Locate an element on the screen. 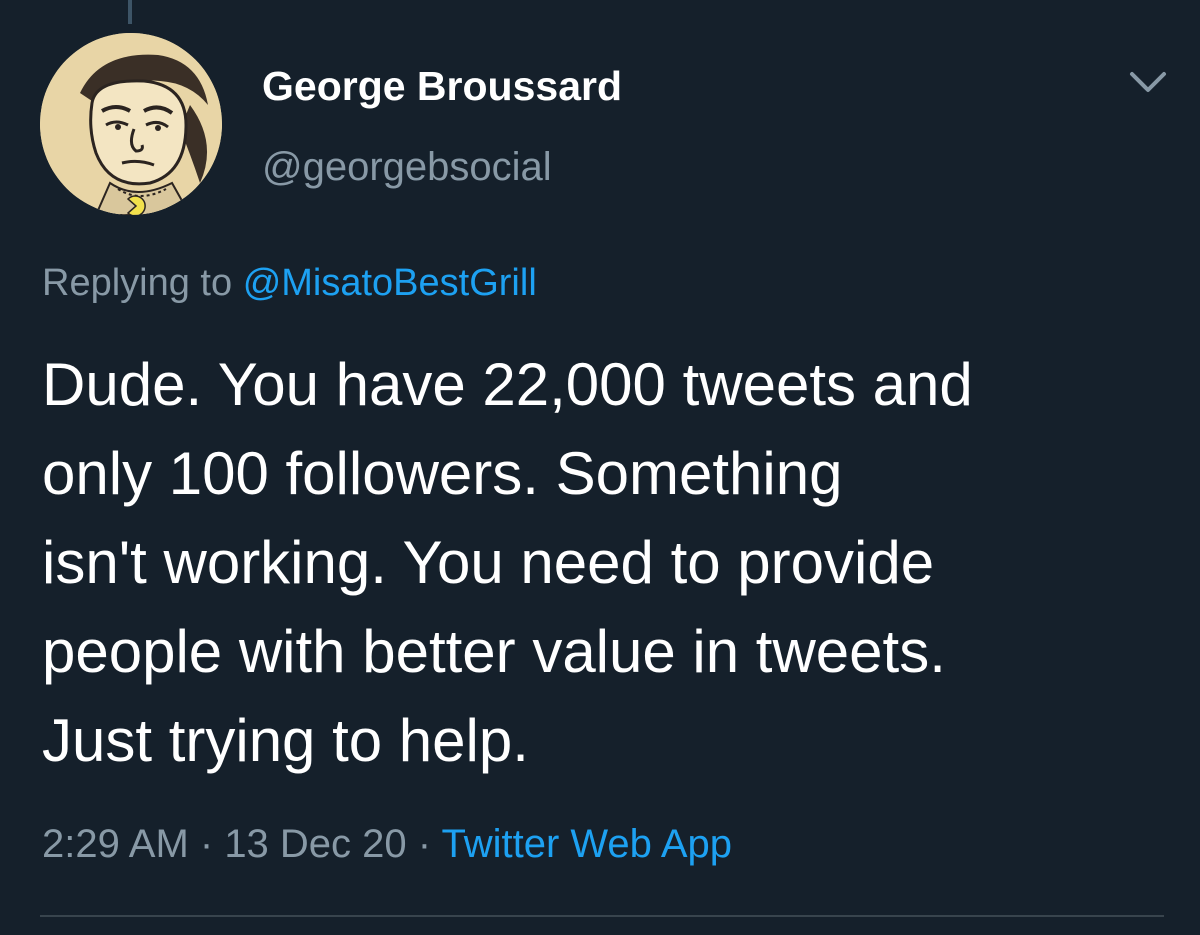 Image resolution: width=1200 pixels, height=935 pixels. reply-prefix: Replying to is located at coordinates (137, 283).